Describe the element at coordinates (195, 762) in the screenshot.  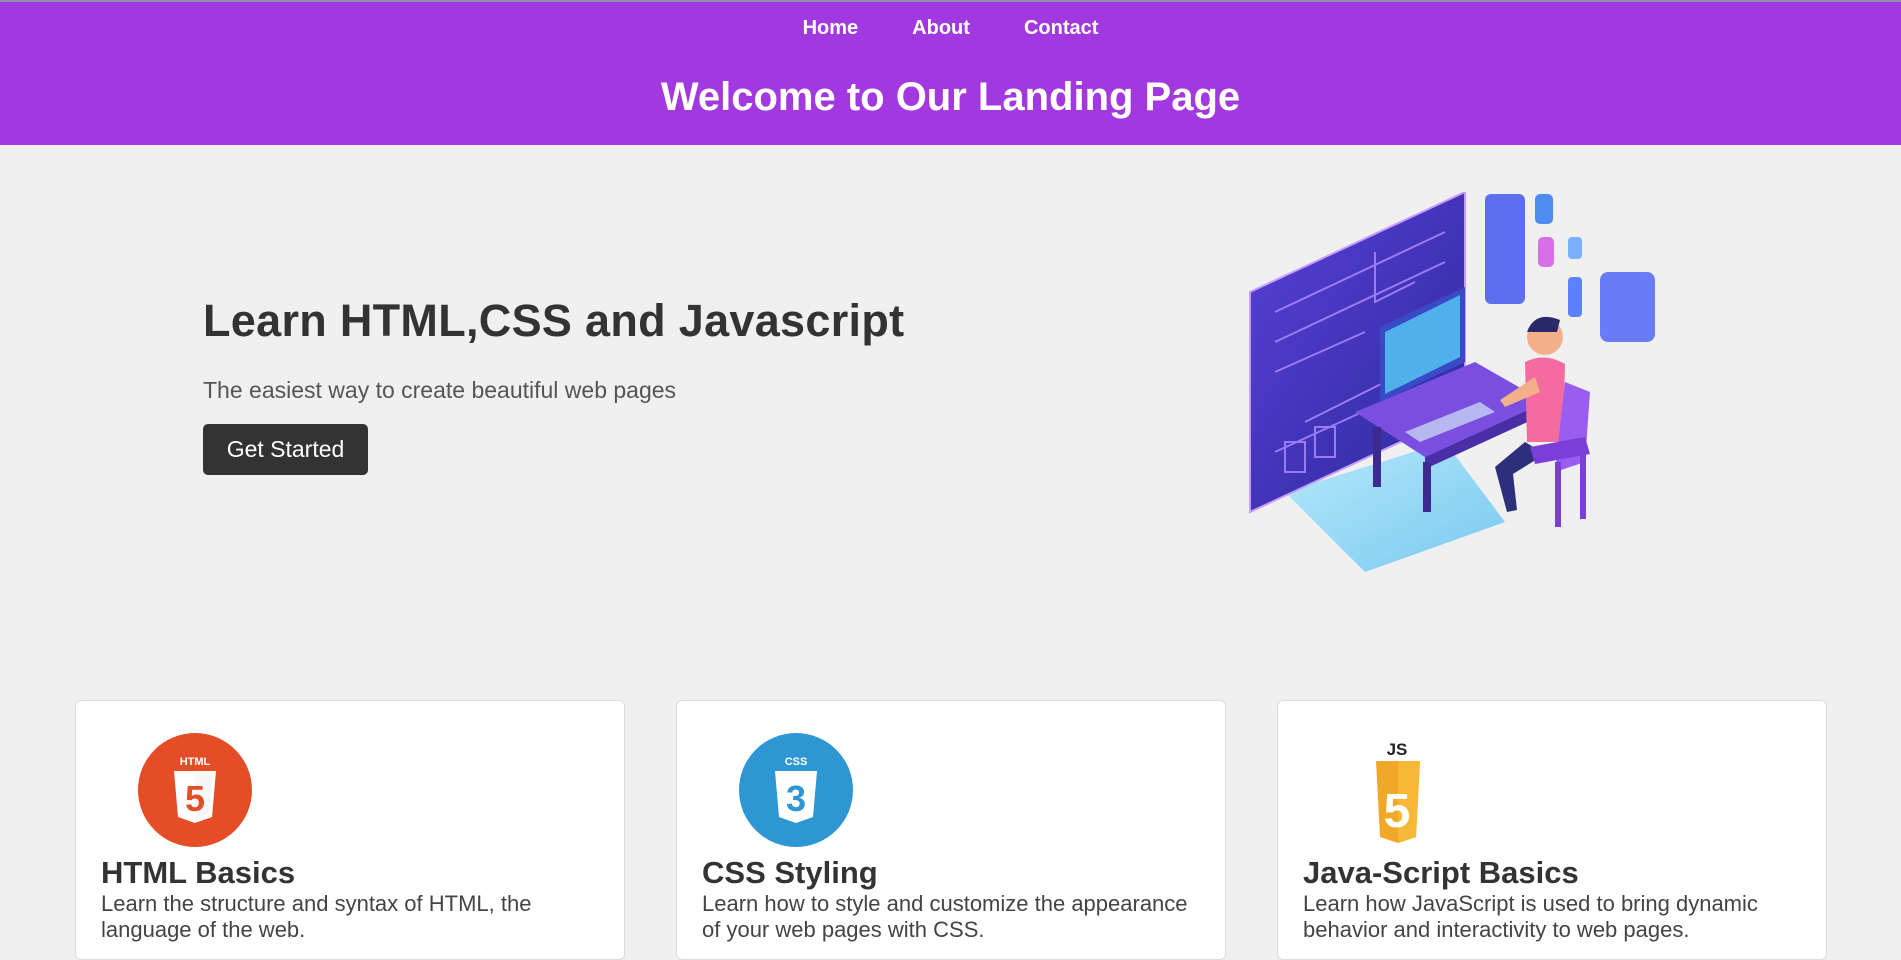
I see `html5-logo-text: HTML` at that location.